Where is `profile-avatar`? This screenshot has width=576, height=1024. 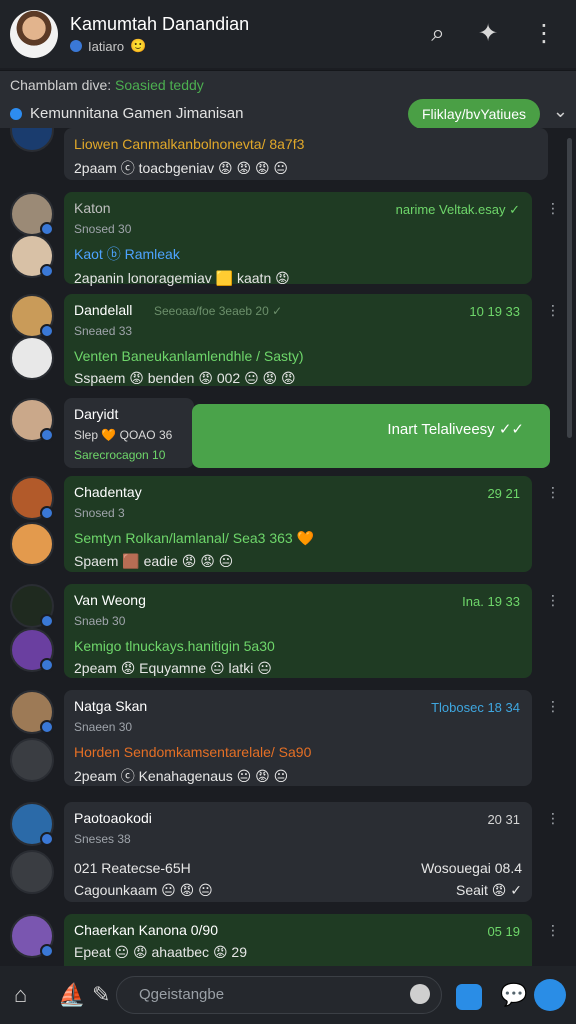 profile-avatar is located at coordinates (34, 34).